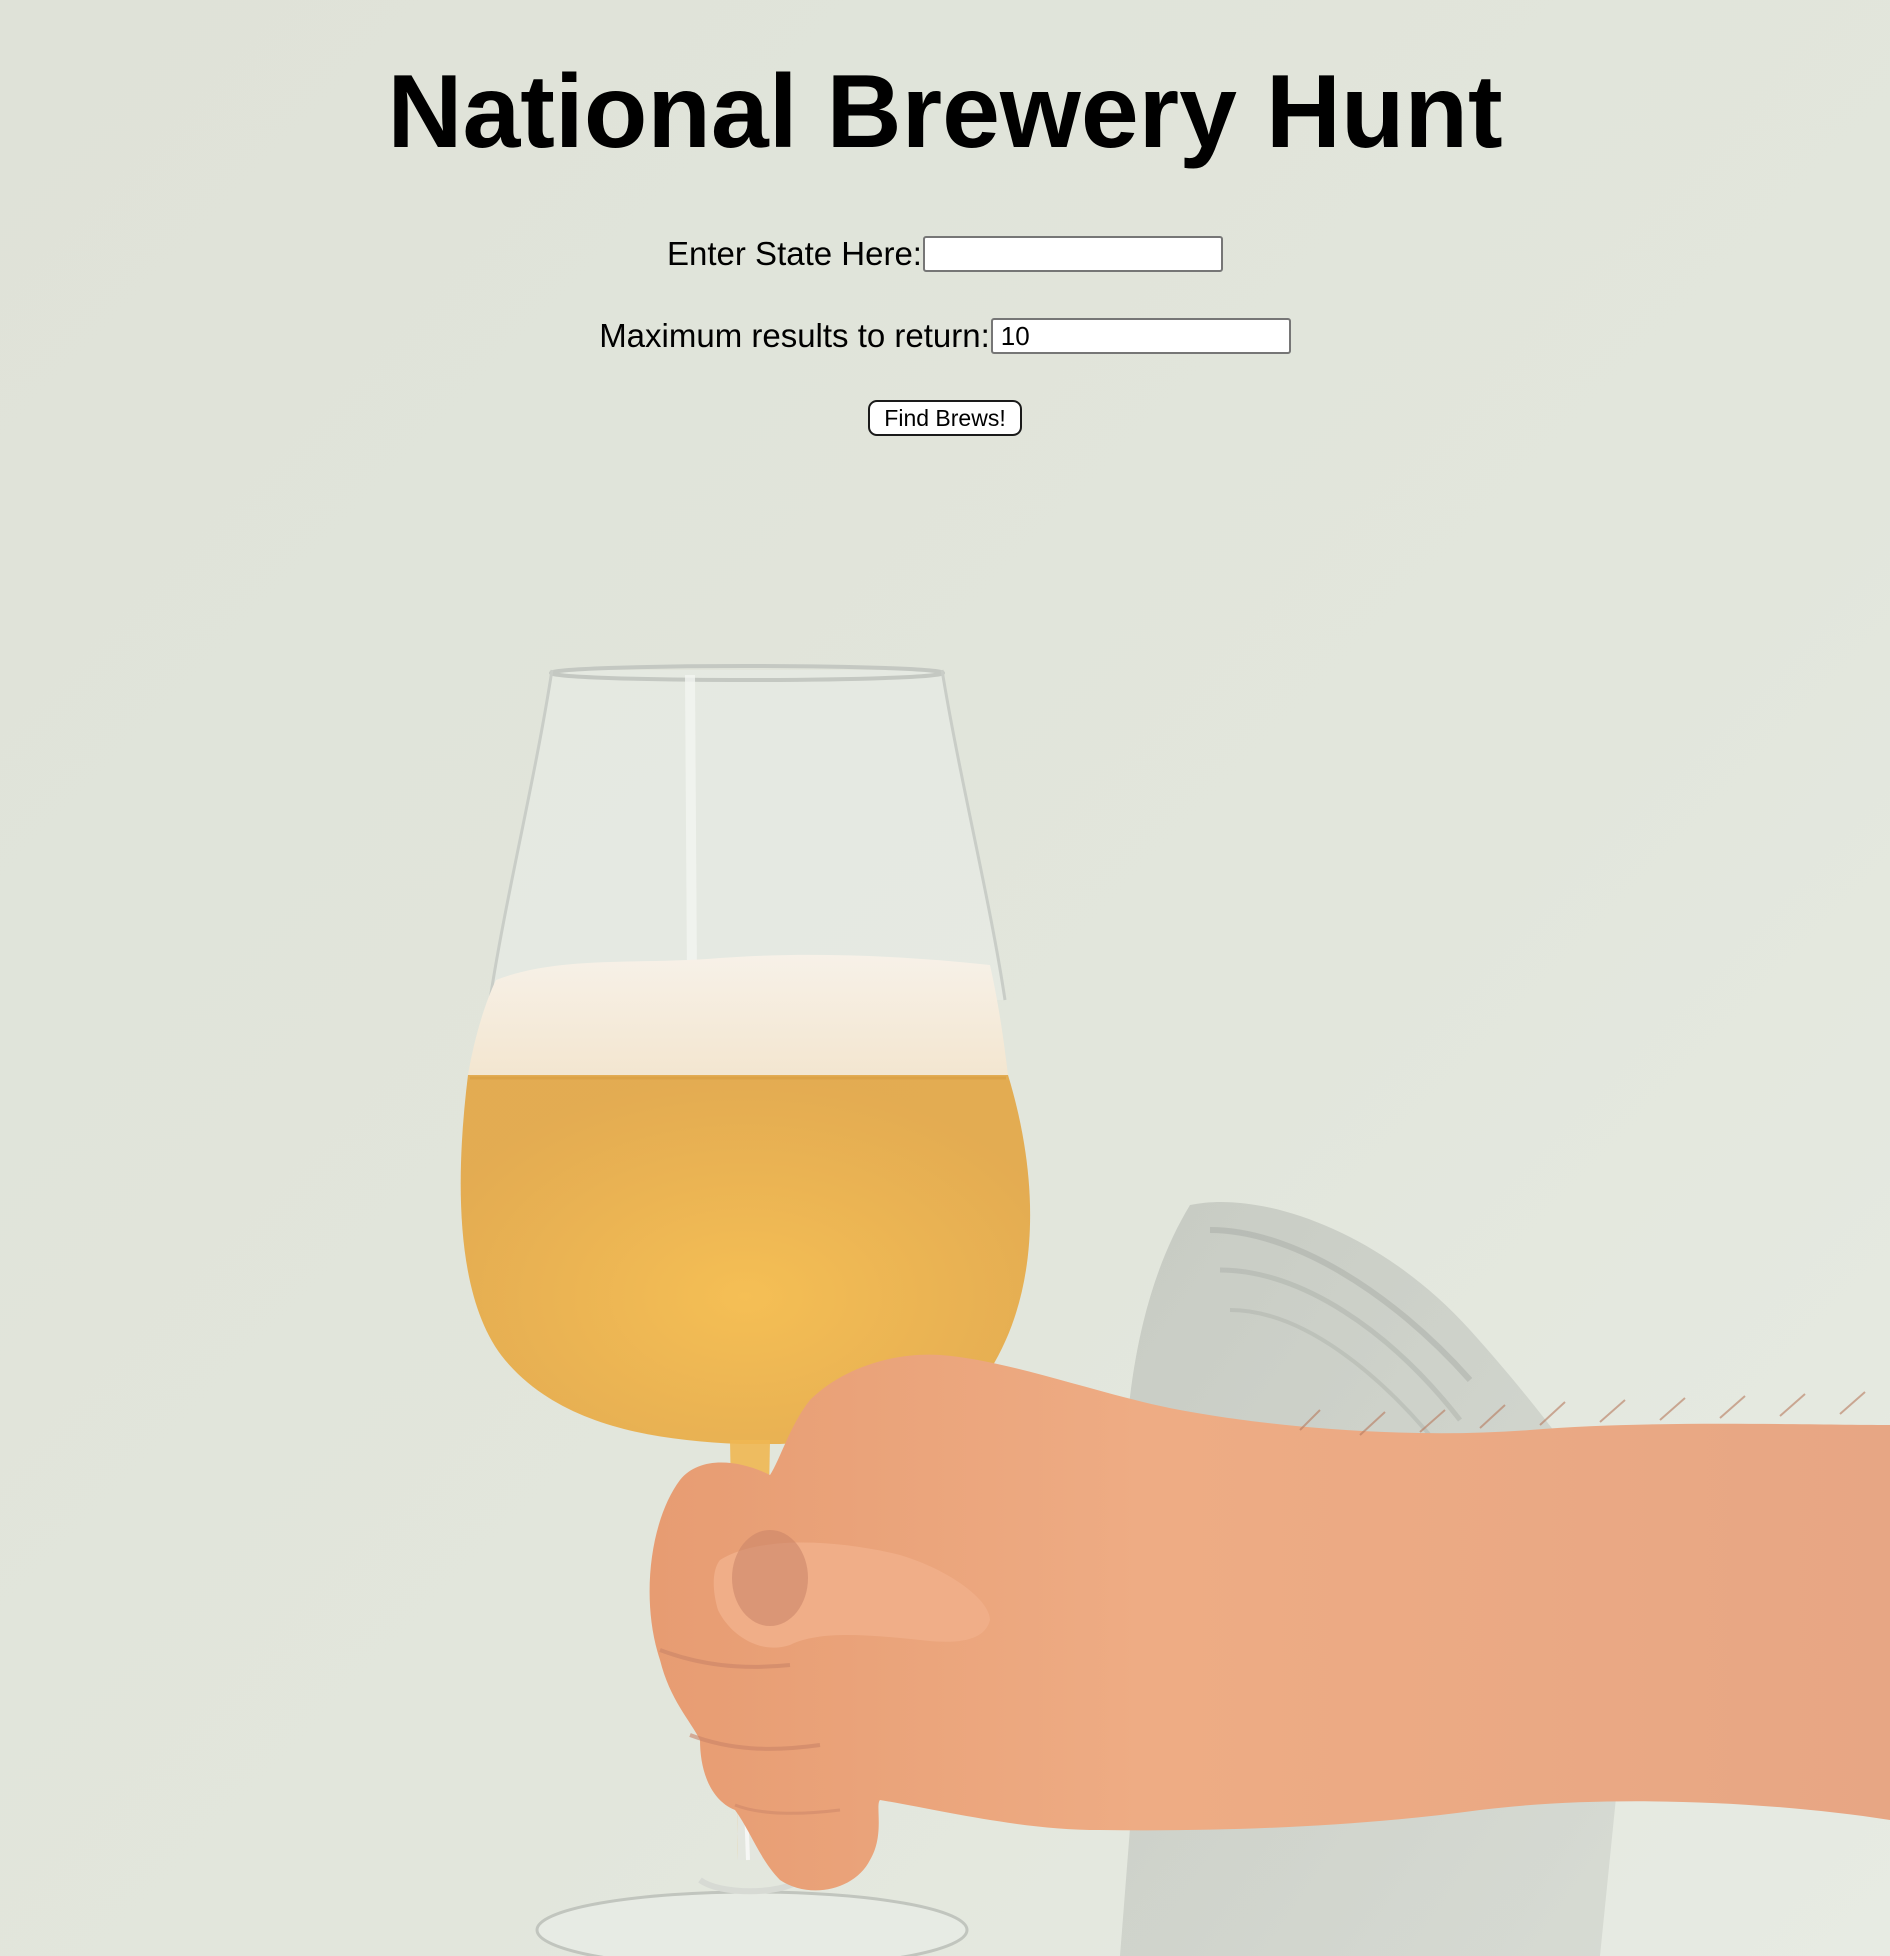  Describe the element at coordinates (794, 253) in the screenshot. I see `state-label: Enter State Here:` at that location.